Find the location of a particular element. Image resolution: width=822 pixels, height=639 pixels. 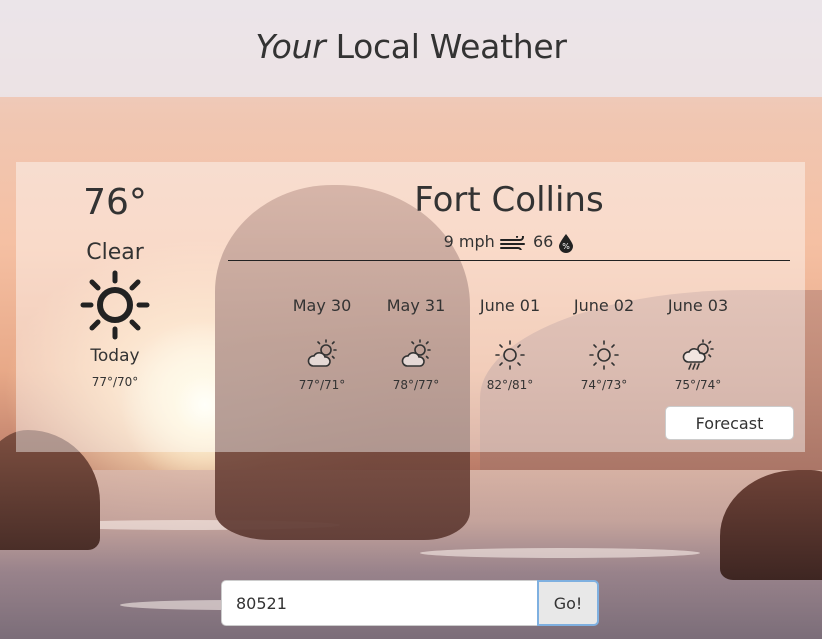

forecast-day: June 01 82°/81° is located at coordinates (510, 344).